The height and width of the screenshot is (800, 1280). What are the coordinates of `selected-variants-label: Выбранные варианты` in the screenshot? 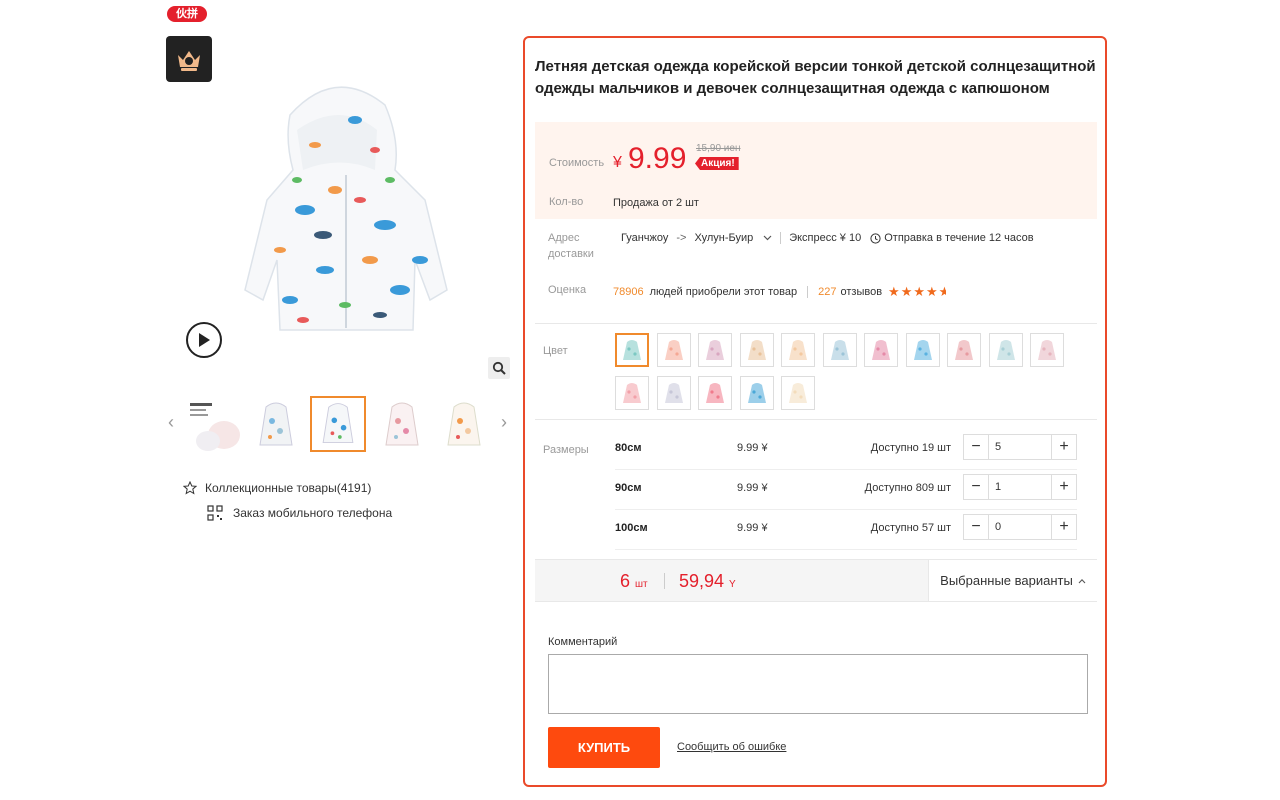 It's located at (1006, 580).